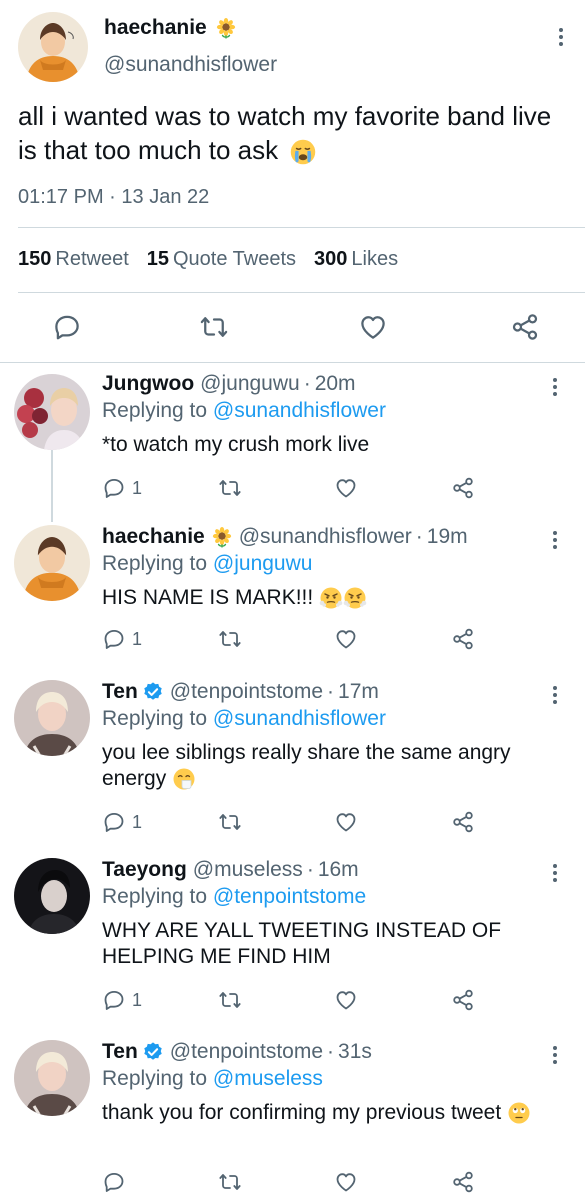  What do you see at coordinates (289, 896) in the screenshot?
I see `replying-to-link: @tenpointstome` at bounding box center [289, 896].